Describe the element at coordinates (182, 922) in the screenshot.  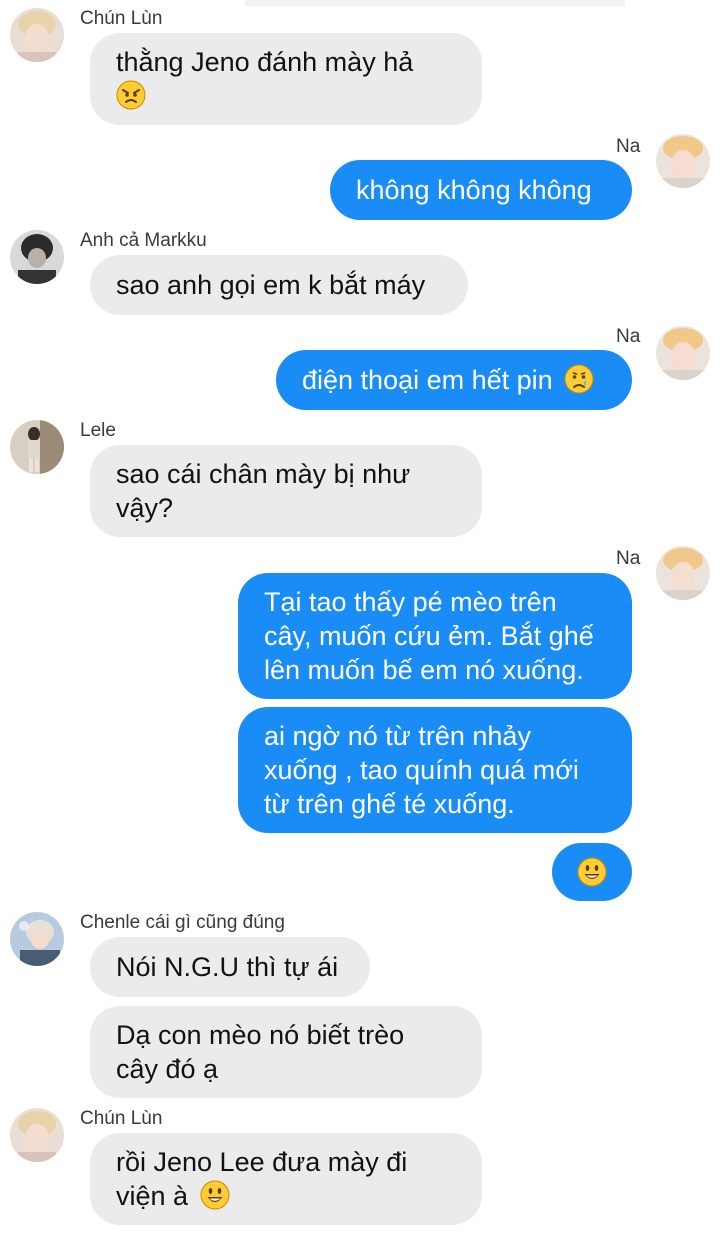
I see `sender-name: Chenle cái gì cũng đúng` at that location.